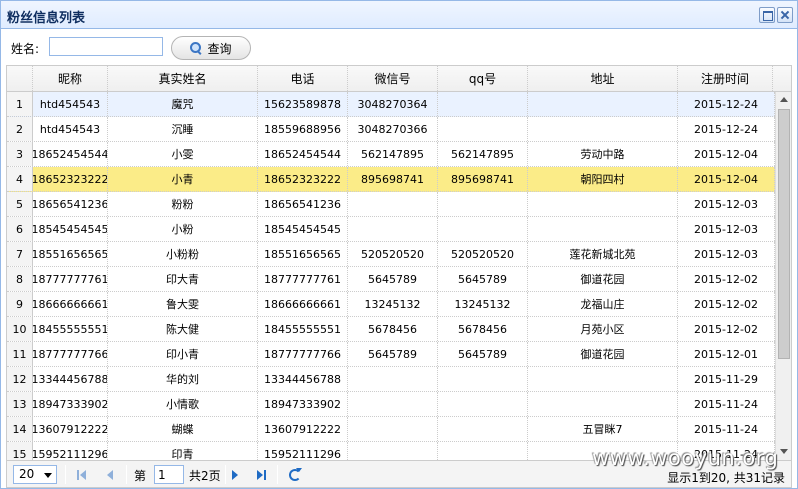 This screenshot has height=489, width=798. I want to click on table-row: 13 18947333902 小情歌 18947333902 2015-11-24, so click(391, 404).